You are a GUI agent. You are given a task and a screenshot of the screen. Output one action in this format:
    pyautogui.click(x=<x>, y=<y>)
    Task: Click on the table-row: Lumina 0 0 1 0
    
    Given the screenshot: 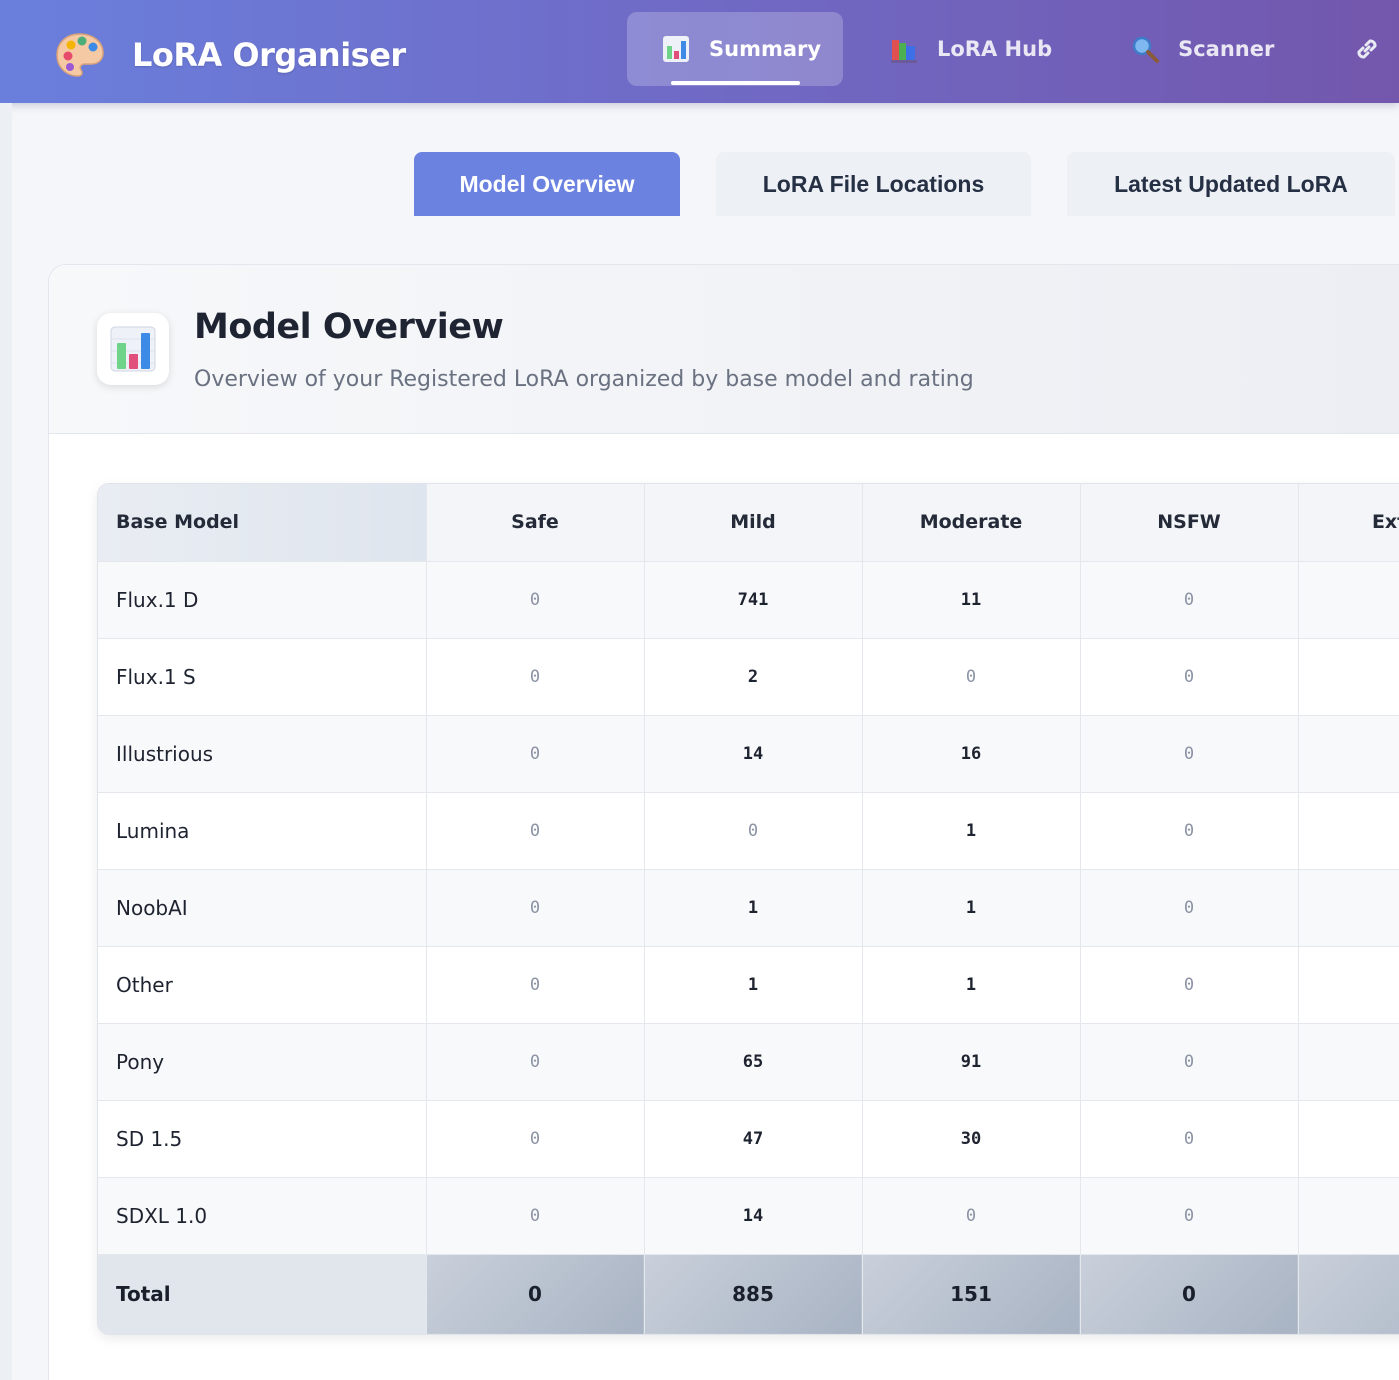 What is the action you would take?
    pyautogui.click(x=748, y=831)
    